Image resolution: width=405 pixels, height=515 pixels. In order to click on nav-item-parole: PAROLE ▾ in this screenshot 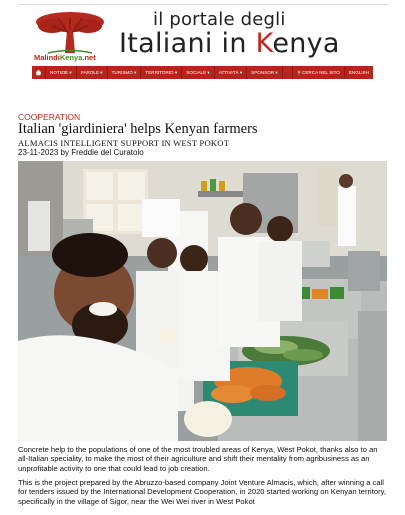, I will do `click(92, 72)`.